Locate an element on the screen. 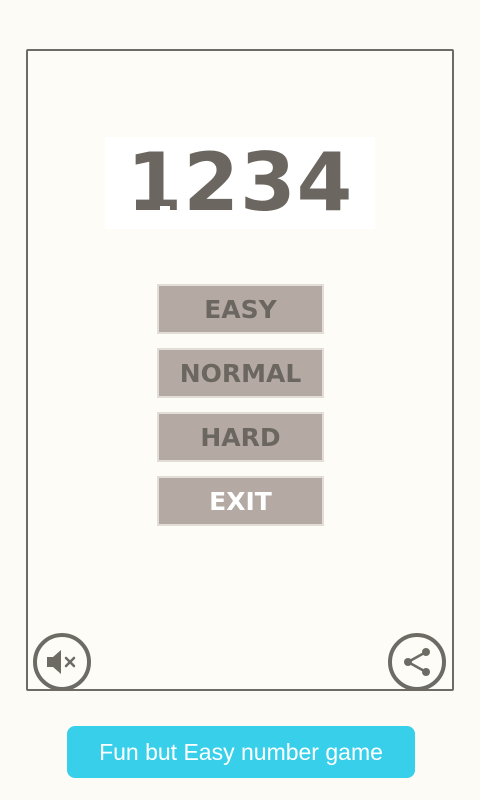  share-icon is located at coordinates (417, 662).